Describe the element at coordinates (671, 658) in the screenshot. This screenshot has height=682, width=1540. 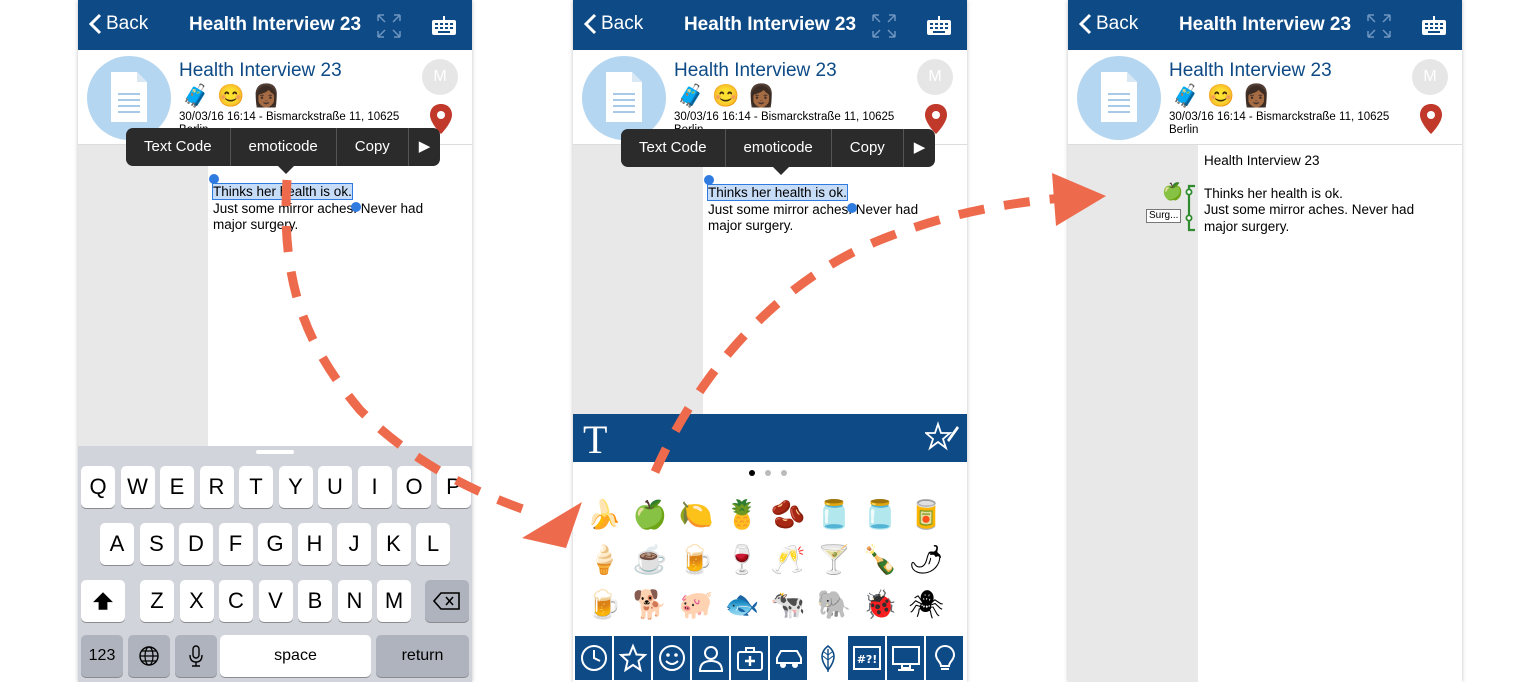
I see `category-smileys` at that location.